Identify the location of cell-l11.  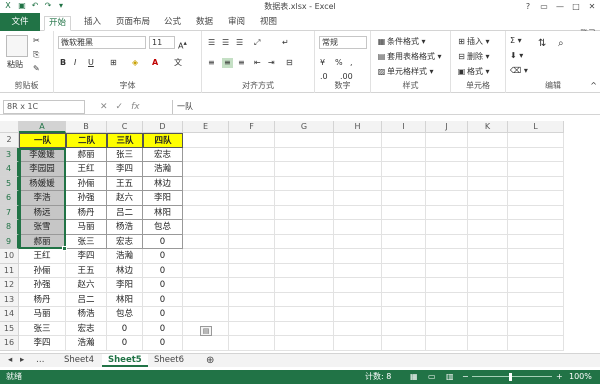
(536, 270).